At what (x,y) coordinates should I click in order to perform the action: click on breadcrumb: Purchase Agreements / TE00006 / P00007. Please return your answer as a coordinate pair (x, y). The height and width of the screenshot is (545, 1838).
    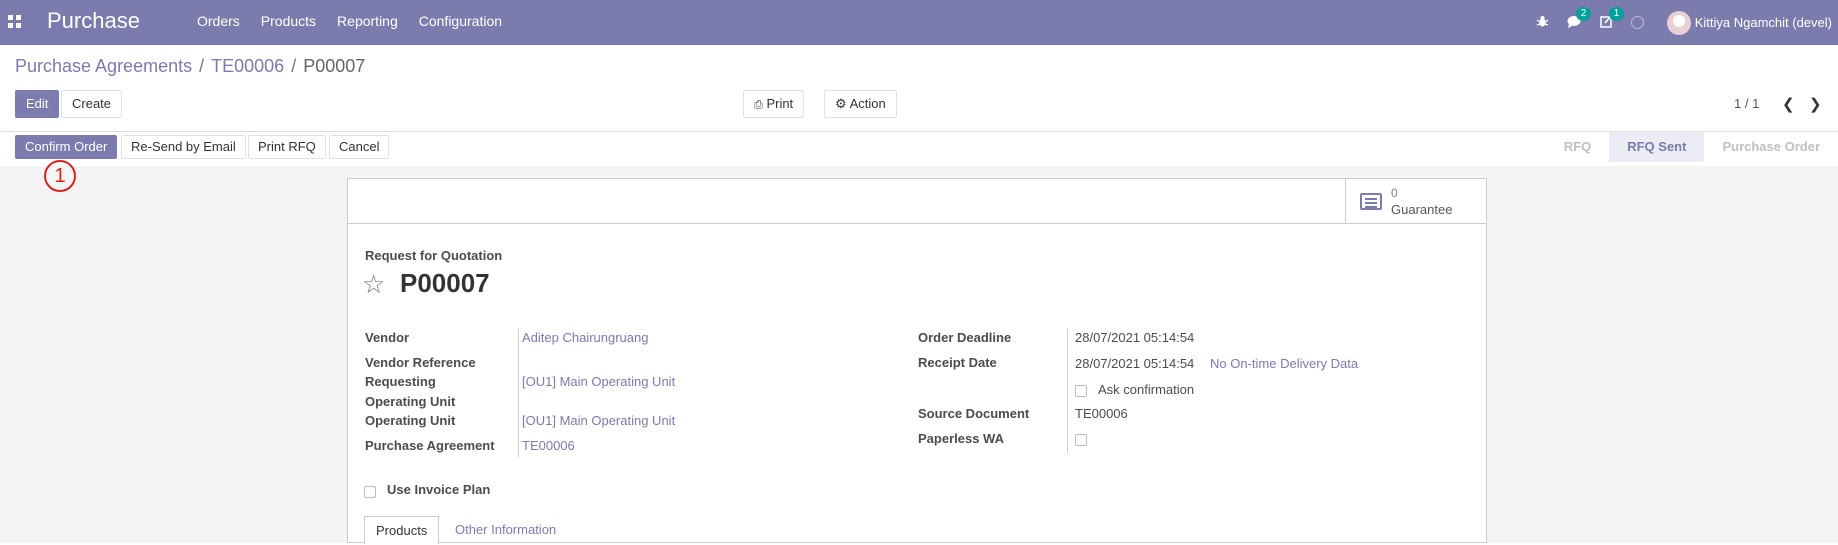
    Looking at the image, I should click on (190, 66).